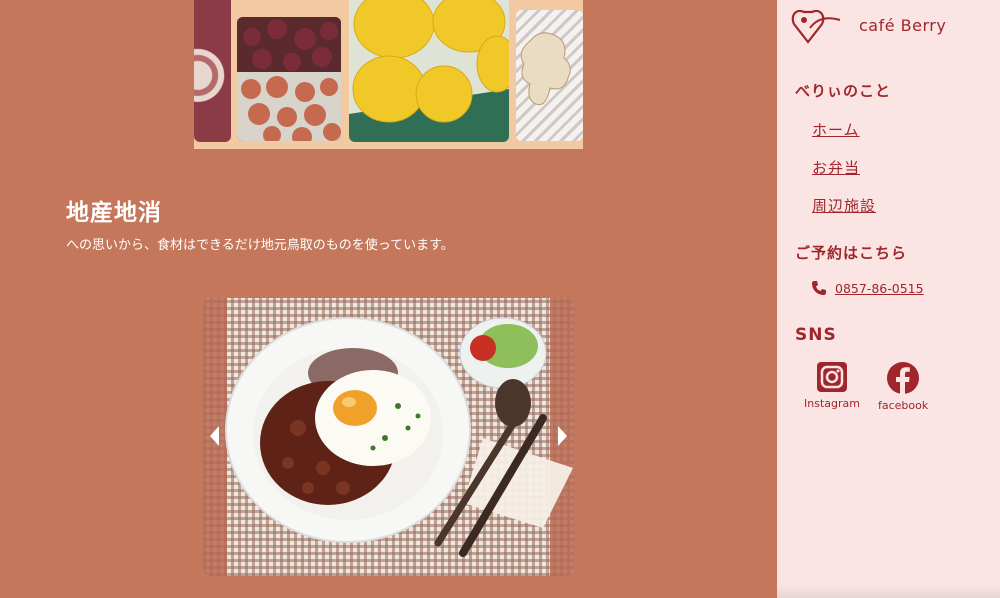 This screenshot has width=1000, height=598. I want to click on instagram-link: Instagram, so click(832, 385).